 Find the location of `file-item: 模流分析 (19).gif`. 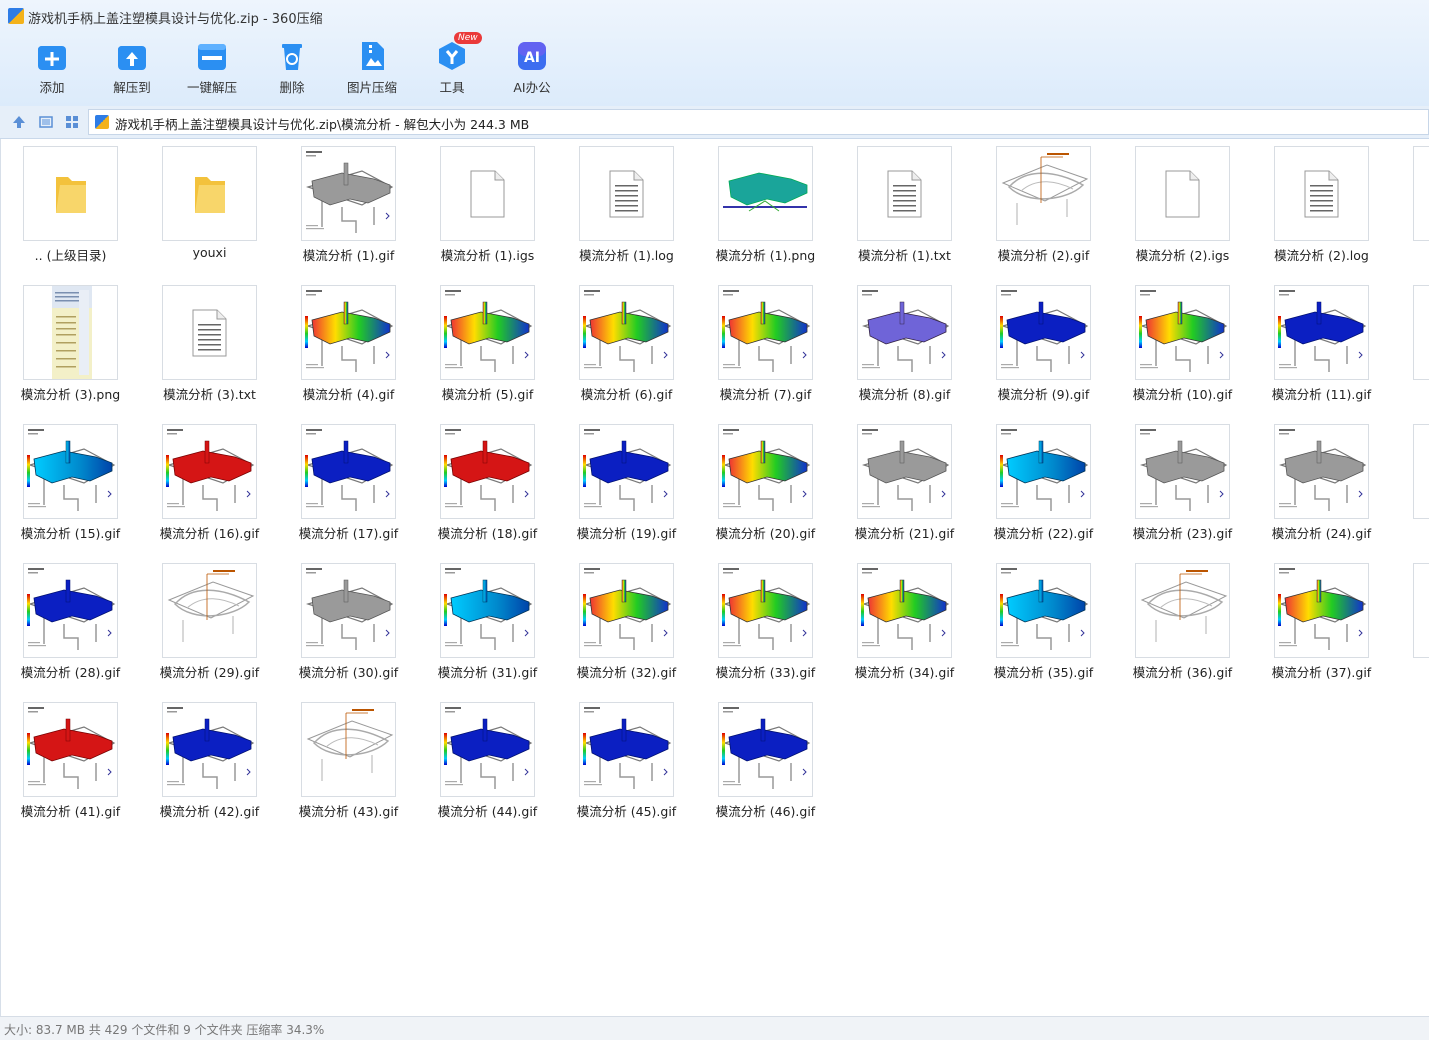

file-item: 模流分析 (19).gif is located at coordinates (626, 484).